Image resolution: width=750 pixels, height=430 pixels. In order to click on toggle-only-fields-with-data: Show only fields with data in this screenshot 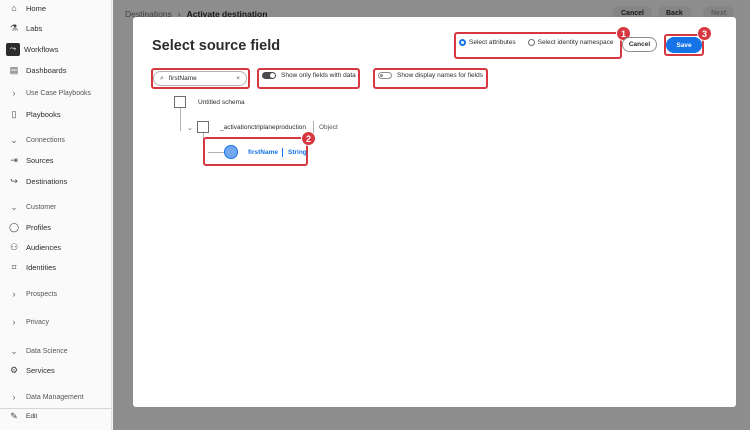, I will do `click(309, 75)`.